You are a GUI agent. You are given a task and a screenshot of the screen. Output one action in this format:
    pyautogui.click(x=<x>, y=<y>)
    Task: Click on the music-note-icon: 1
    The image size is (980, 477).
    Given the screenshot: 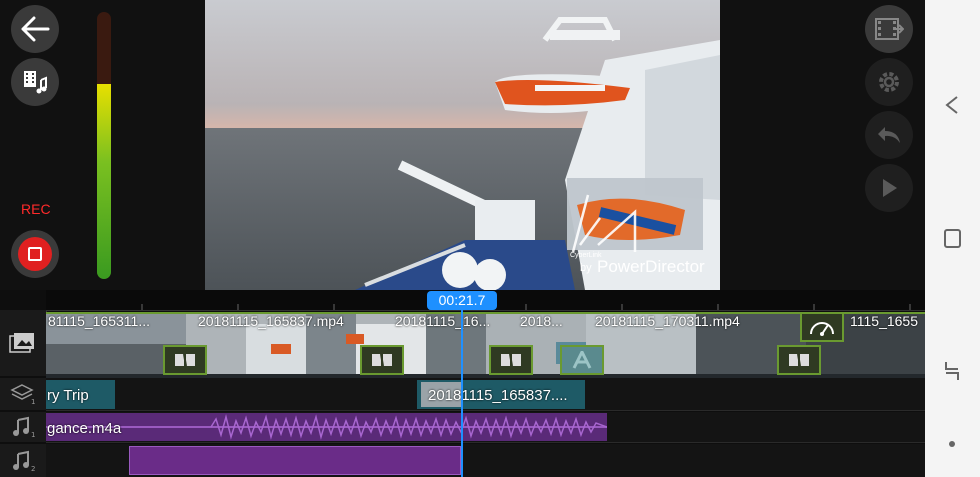 What is the action you would take?
    pyautogui.click(x=24, y=427)
    